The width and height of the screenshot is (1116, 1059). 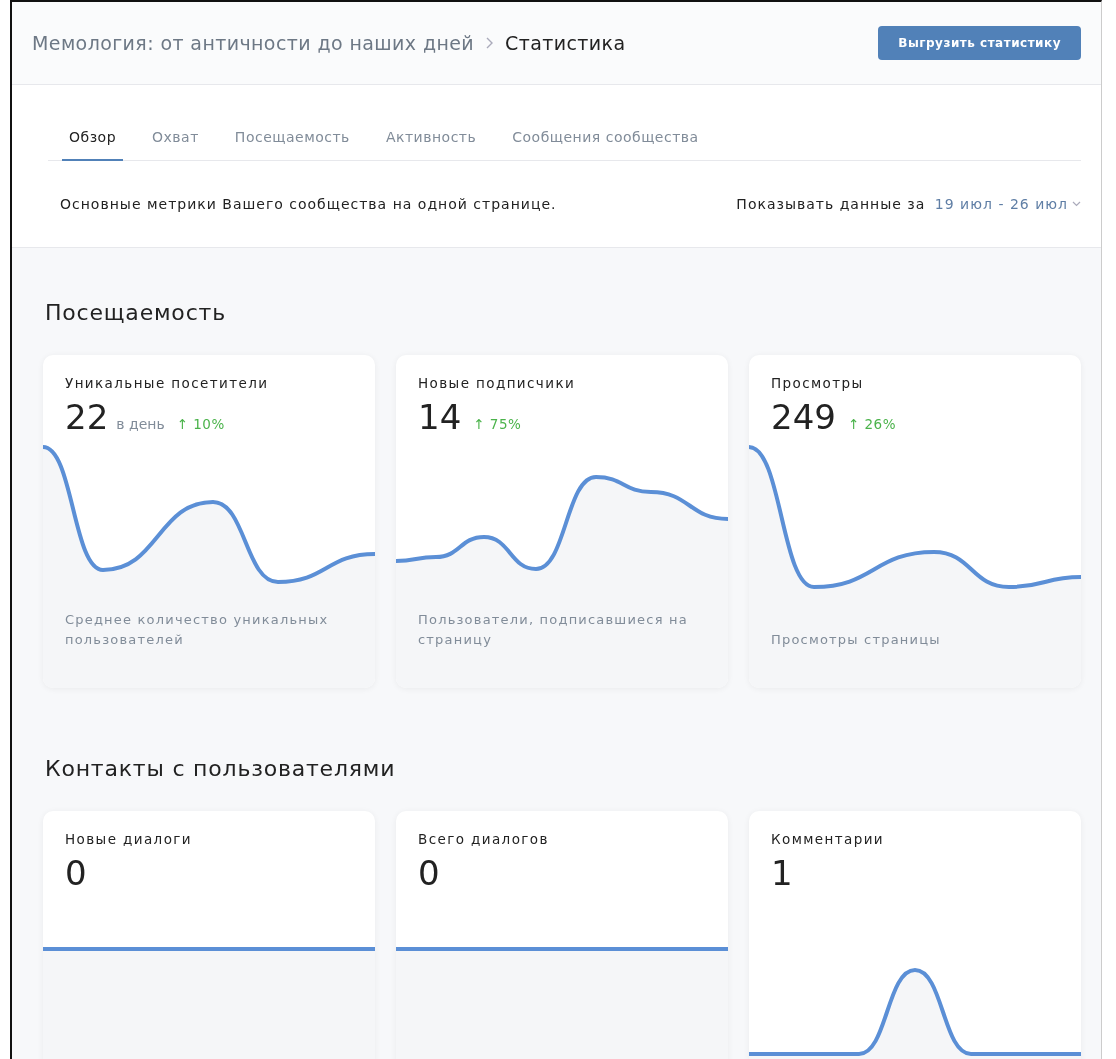 What do you see at coordinates (497, 383) in the screenshot?
I see `card-title: Новые подписчики` at bounding box center [497, 383].